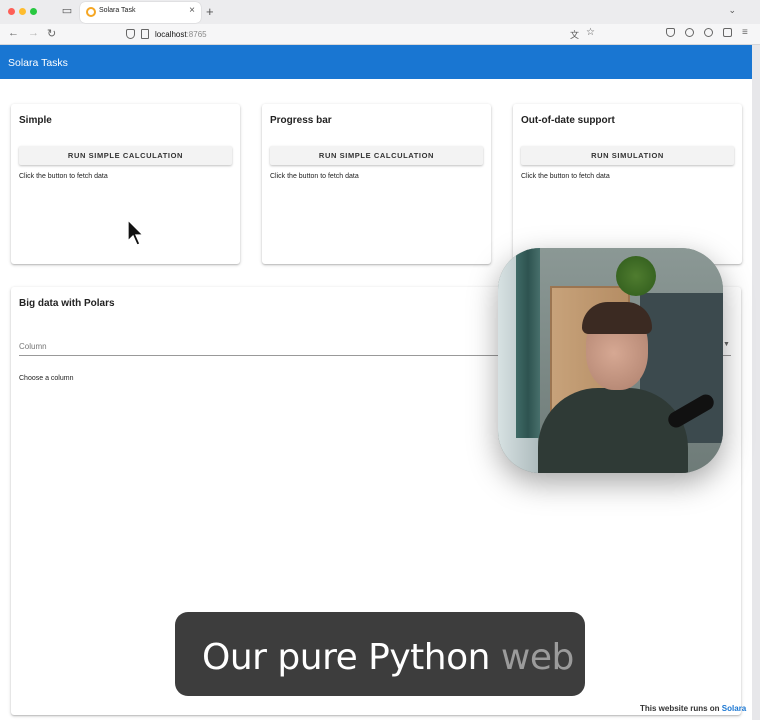  What do you see at coordinates (35, 120) in the screenshot?
I see `card-title: Simple` at bounding box center [35, 120].